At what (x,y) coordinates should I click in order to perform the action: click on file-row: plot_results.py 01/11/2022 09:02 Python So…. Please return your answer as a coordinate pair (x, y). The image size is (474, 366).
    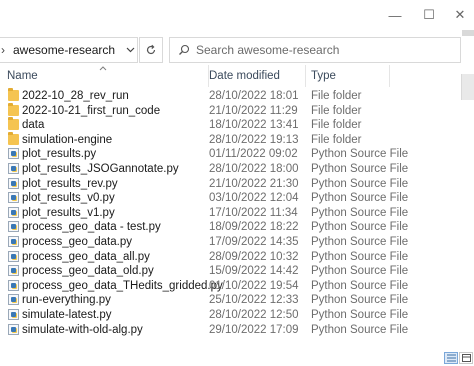
    Looking at the image, I should click on (237, 154).